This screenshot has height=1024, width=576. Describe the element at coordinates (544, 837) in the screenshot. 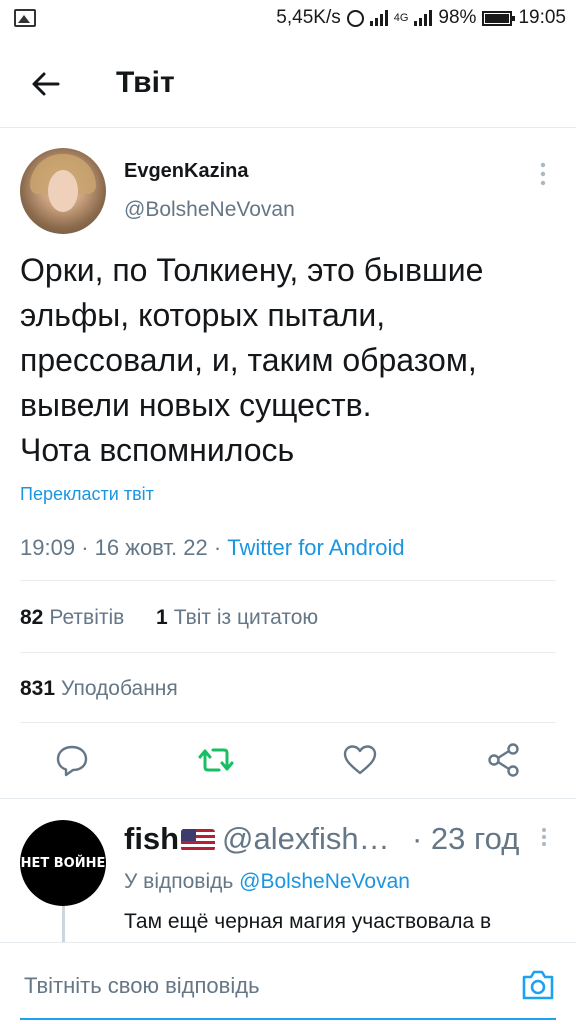

I see `reply-more-options-icon` at that location.